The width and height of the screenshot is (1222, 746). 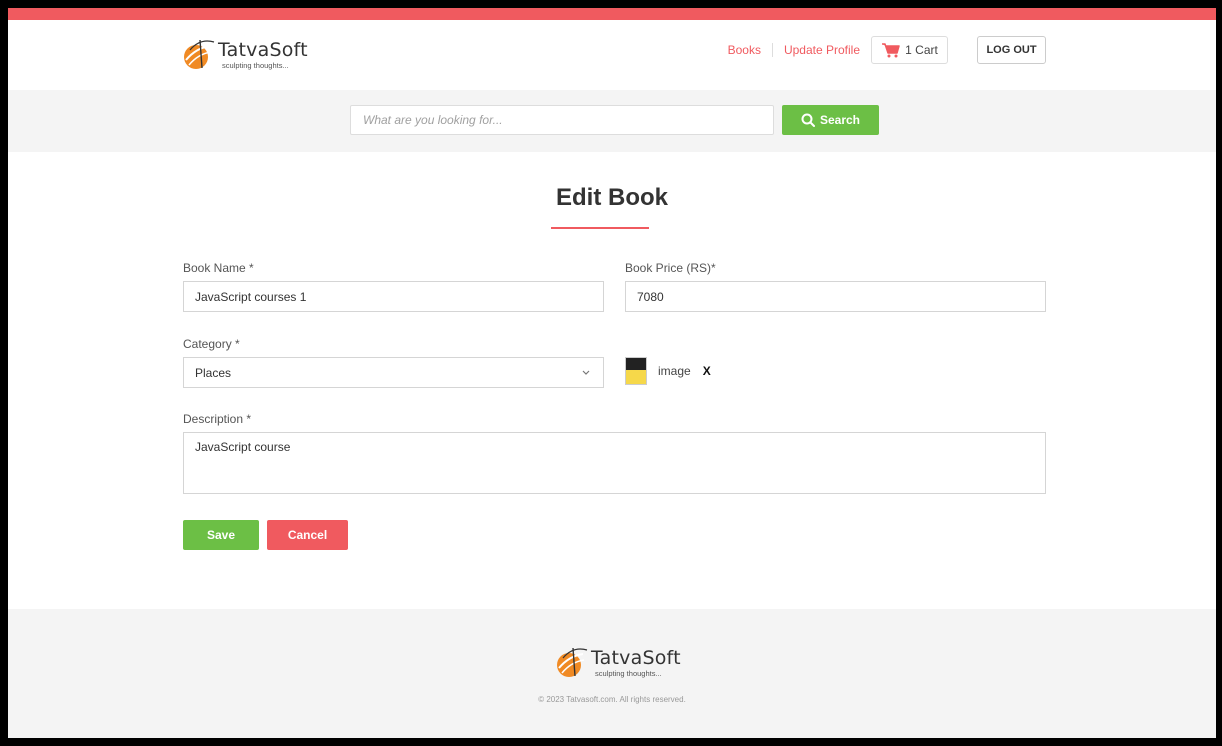 I want to click on header-nav: Books Update Profile 1 Cart LOG OUT, so click(x=972, y=50).